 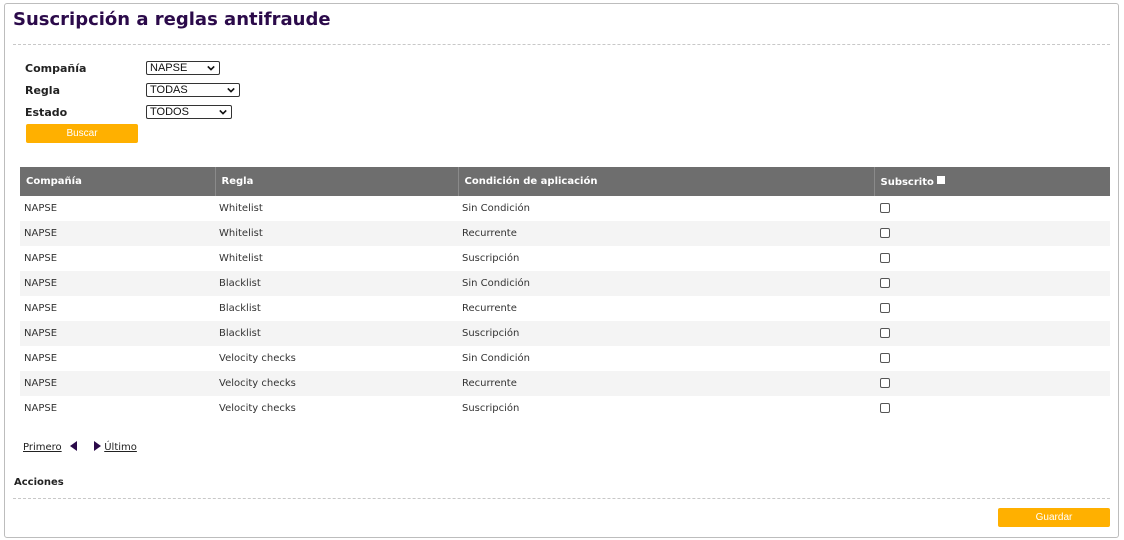 I want to click on search-button: Buscar, so click(x=82, y=133).